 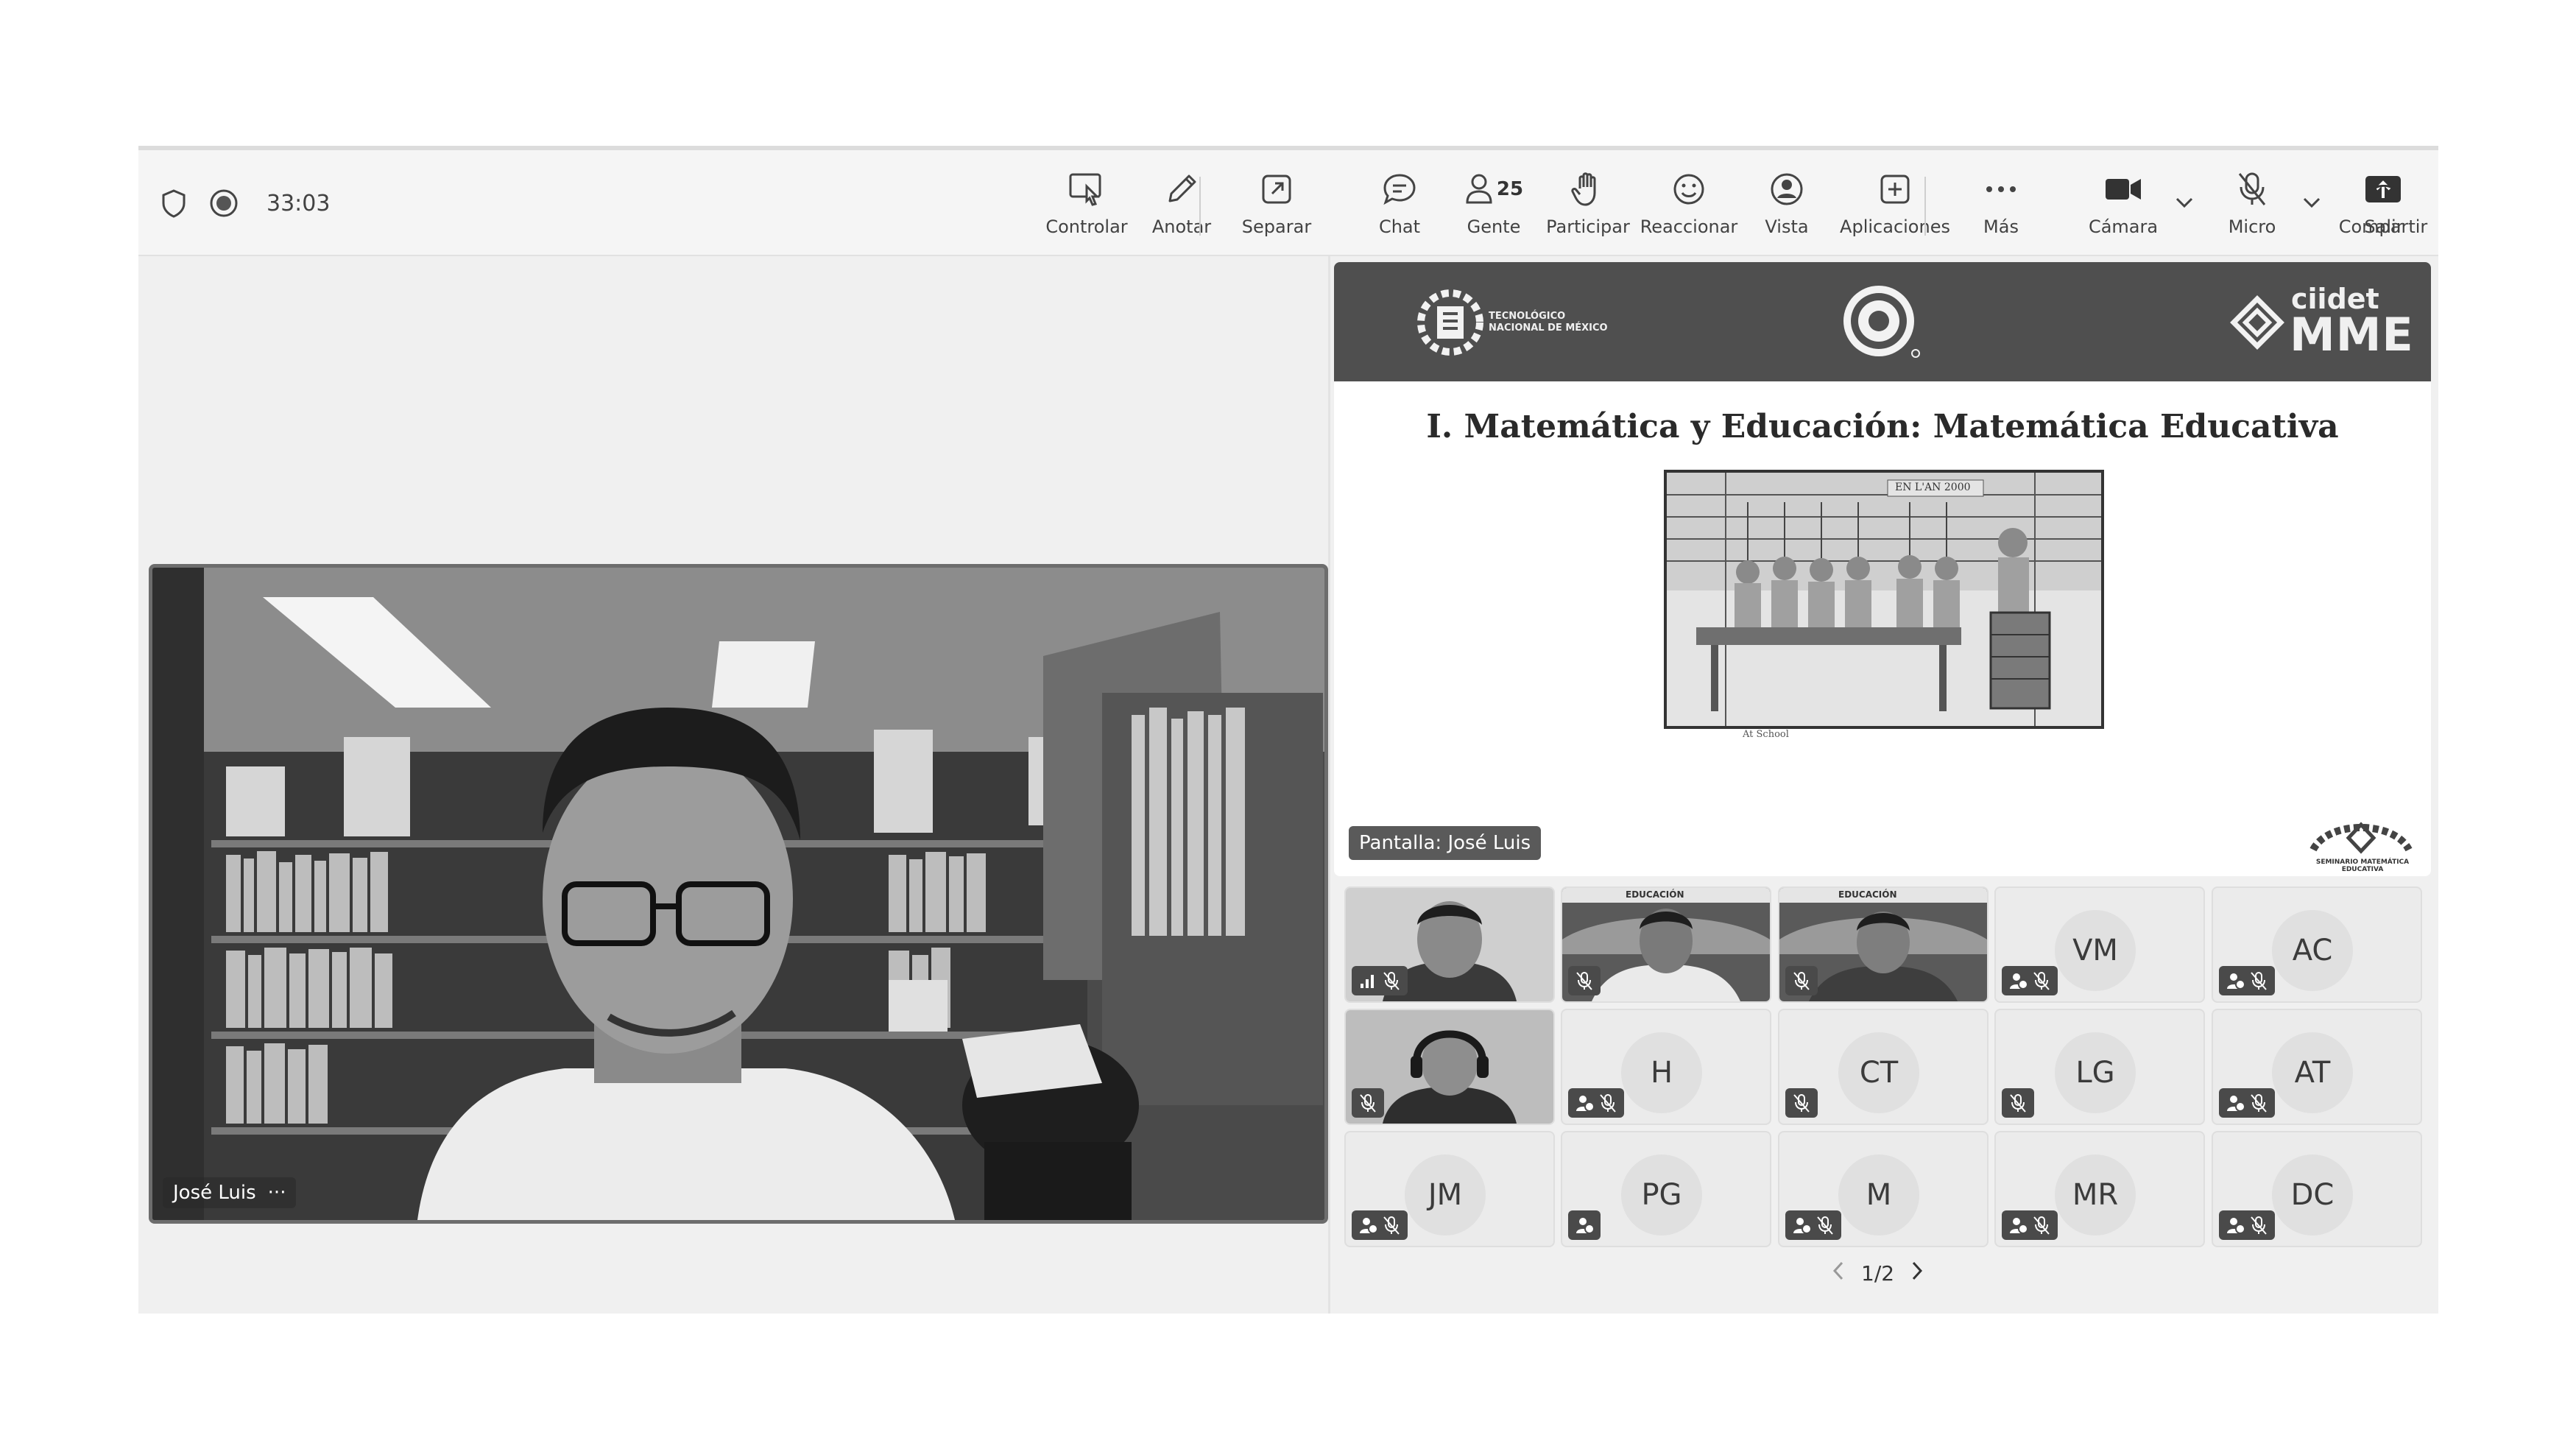 What do you see at coordinates (2099, 1067) in the screenshot?
I see `participant-tile: LG` at bounding box center [2099, 1067].